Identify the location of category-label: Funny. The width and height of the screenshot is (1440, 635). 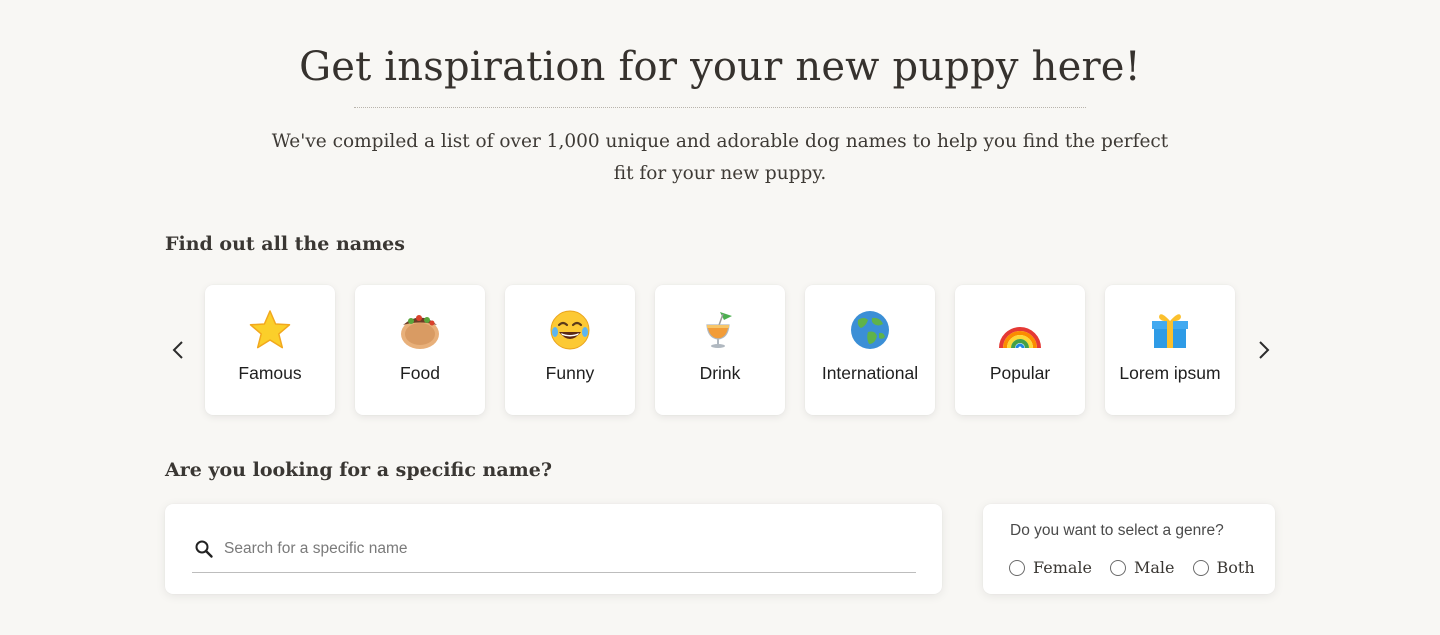
(570, 373).